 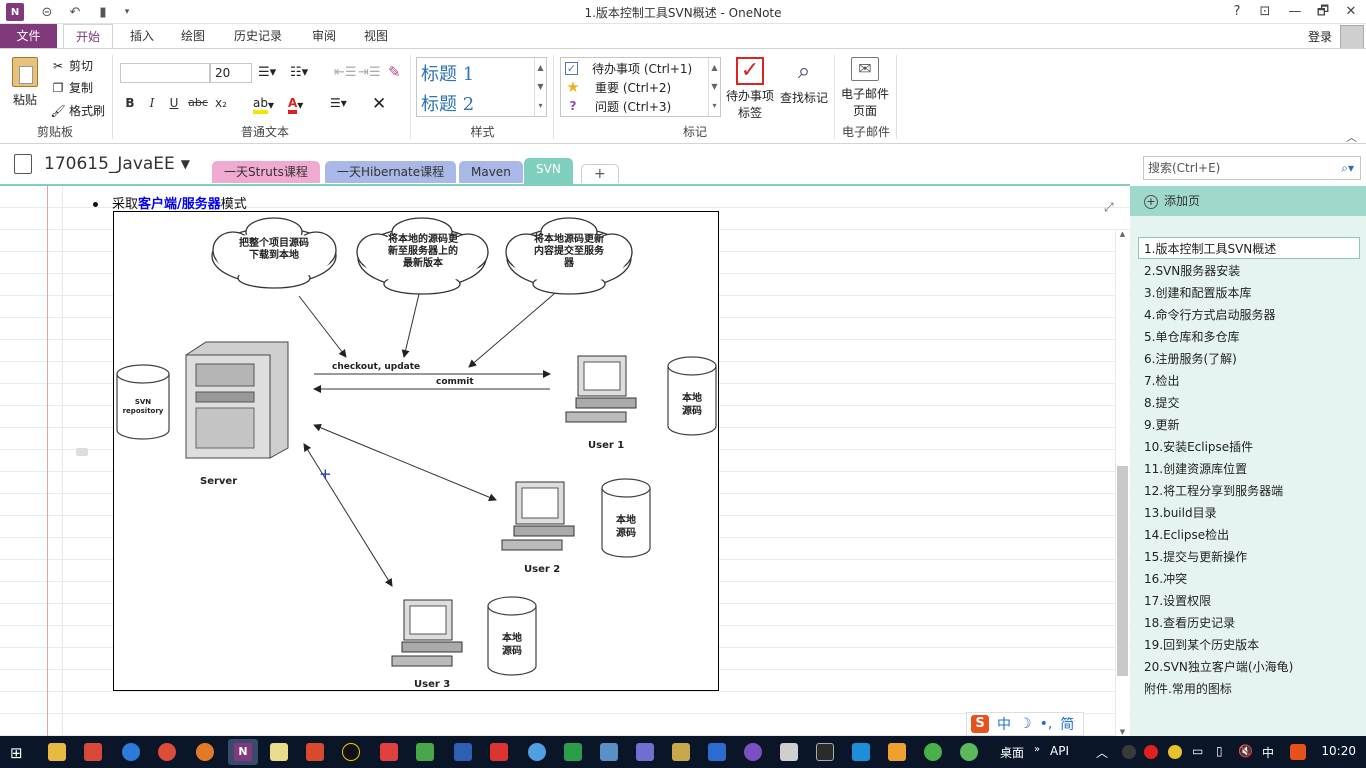 I want to click on tab-history: 历史记录, so click(x=258, y=36).